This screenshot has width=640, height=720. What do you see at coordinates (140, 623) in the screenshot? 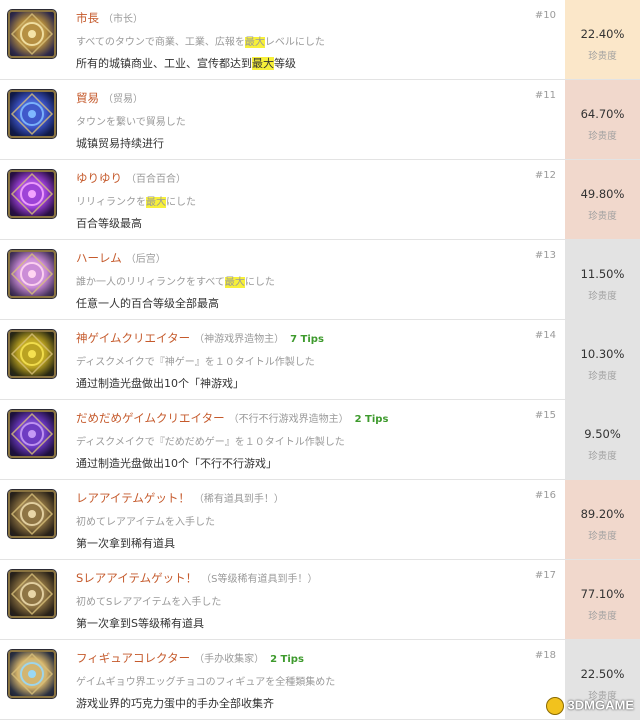
I see `achievement-description-cn: 第一次拿到S等级稀有道具` at bounding box center [140, 623].